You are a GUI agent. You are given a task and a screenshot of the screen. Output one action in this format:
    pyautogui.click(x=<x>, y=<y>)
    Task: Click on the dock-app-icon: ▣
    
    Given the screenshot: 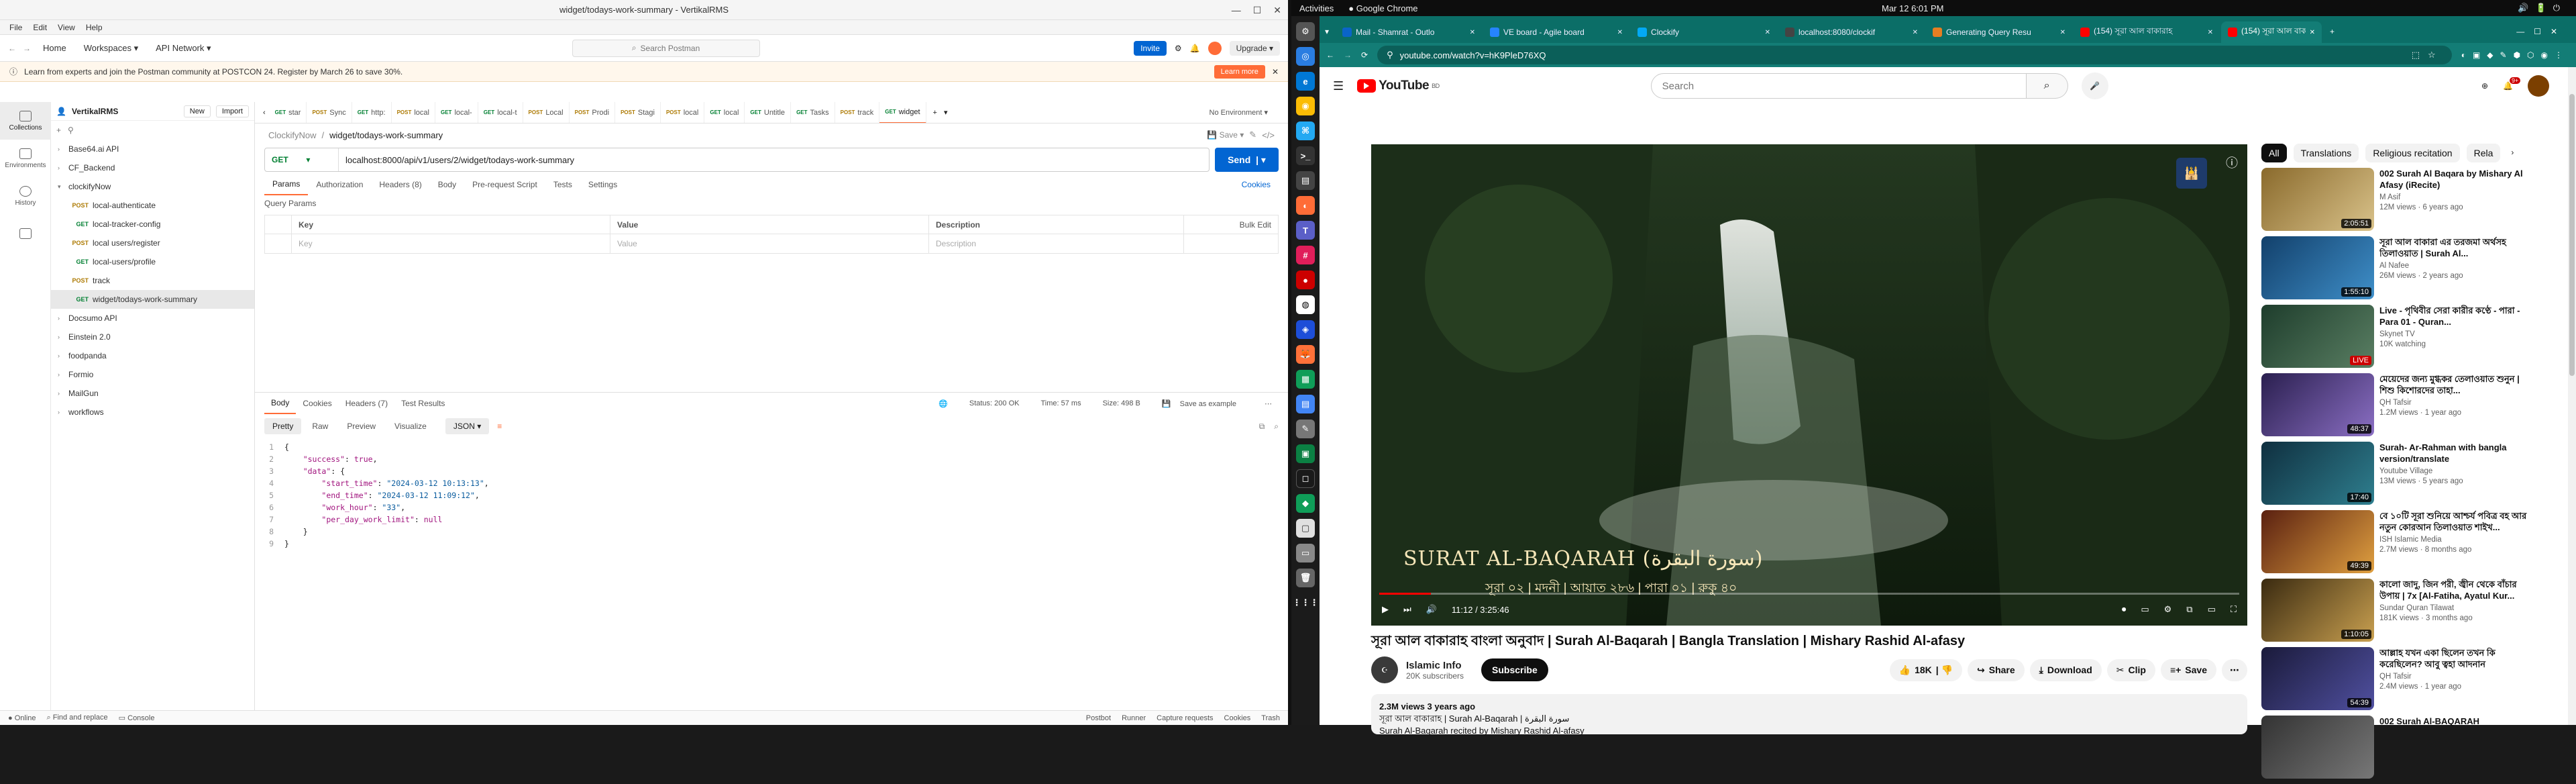 What is the action you would take?
    pyautogui.click(x=1305, y=454)
    